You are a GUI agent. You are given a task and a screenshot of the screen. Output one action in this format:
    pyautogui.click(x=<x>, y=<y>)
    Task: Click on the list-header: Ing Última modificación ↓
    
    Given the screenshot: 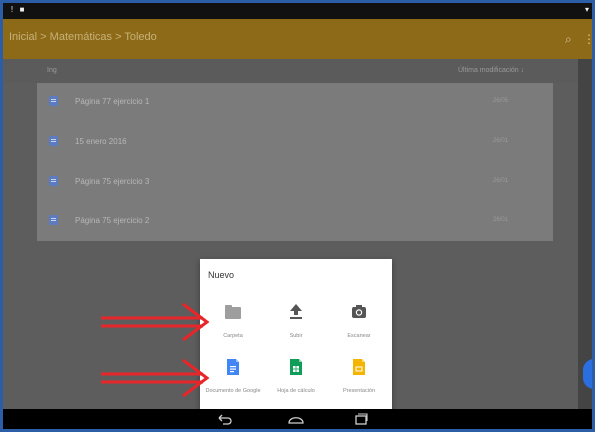 What is the action you would take?
    pyautogui.click(x=297, y=71)
    